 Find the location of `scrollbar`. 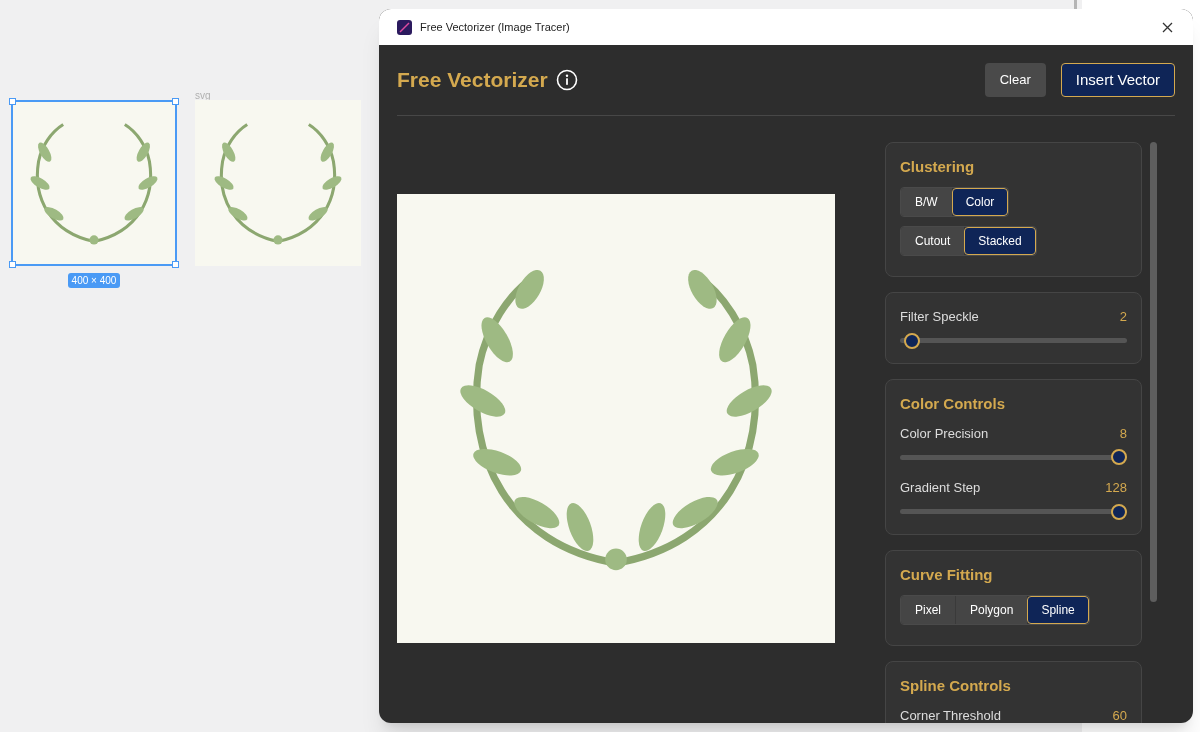

scrollbar is located at coordinates (1153, 372).